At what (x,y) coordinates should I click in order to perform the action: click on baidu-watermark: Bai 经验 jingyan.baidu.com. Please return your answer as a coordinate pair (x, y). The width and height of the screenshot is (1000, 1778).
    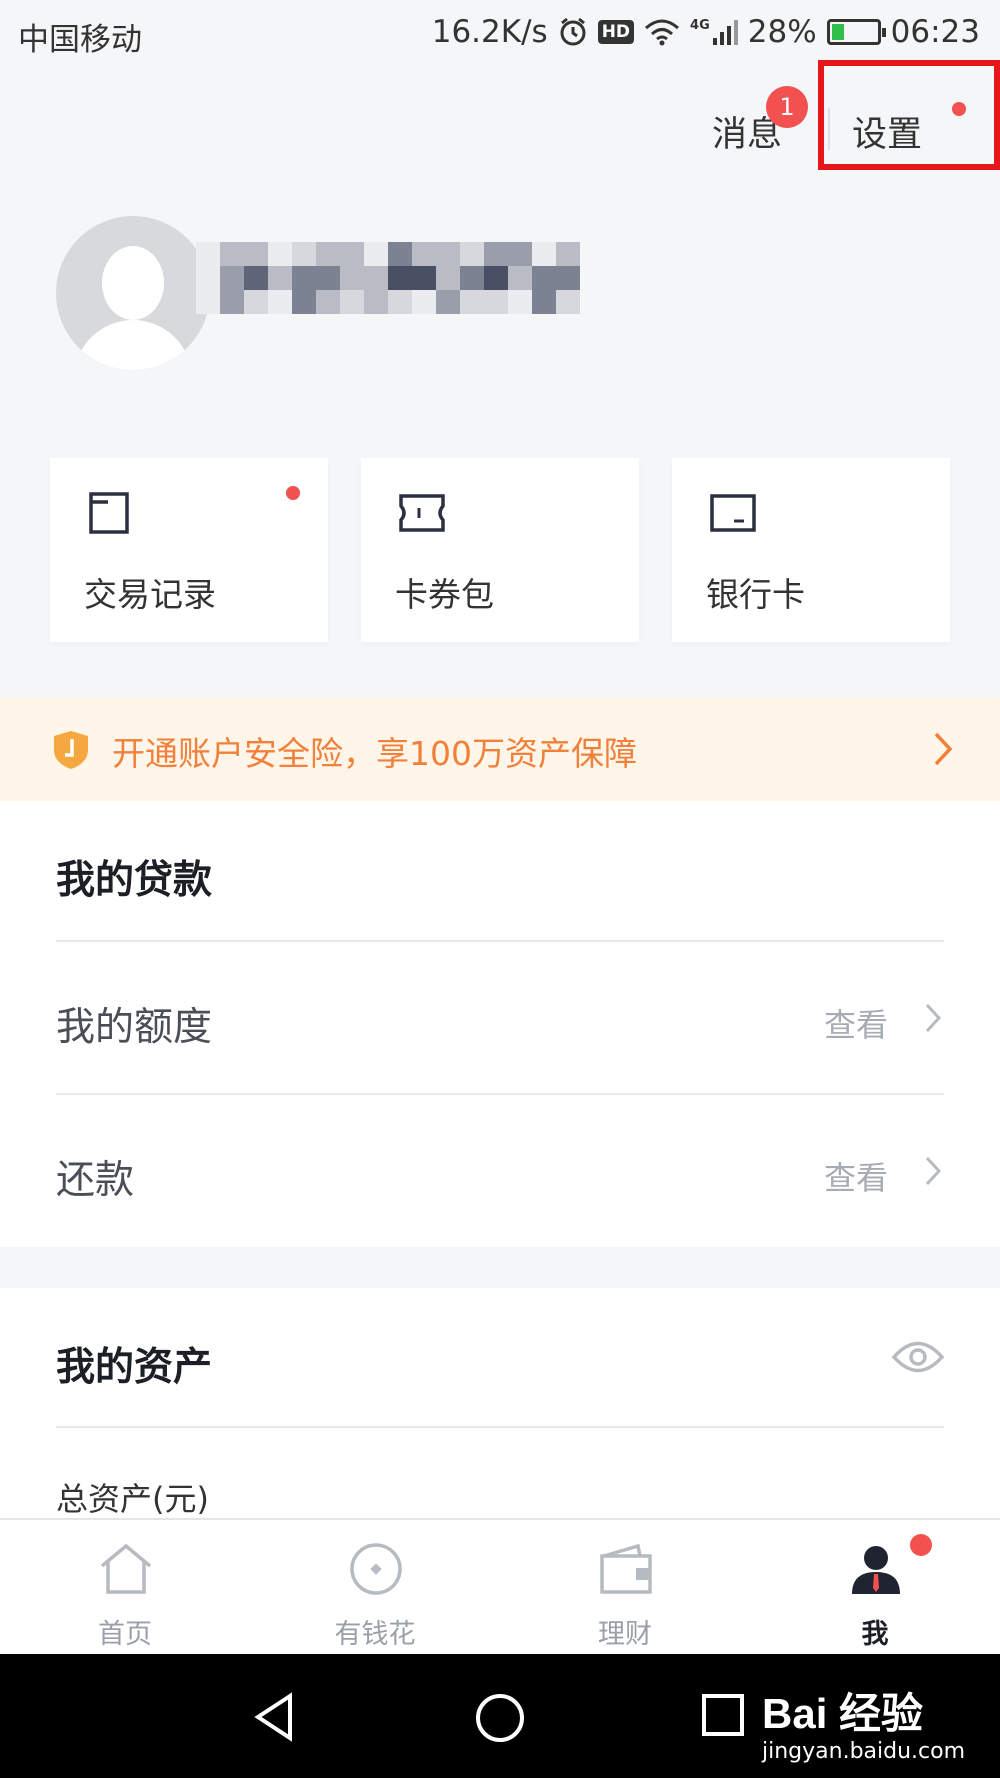
    Looking at the image, I should click on (863, 1722).